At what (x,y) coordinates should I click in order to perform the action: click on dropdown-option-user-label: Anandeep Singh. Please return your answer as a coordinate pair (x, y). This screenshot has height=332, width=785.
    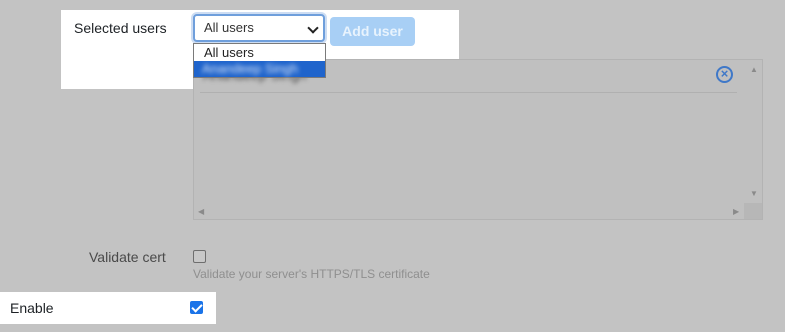
    Looking at the image, I should click on (250, 68).